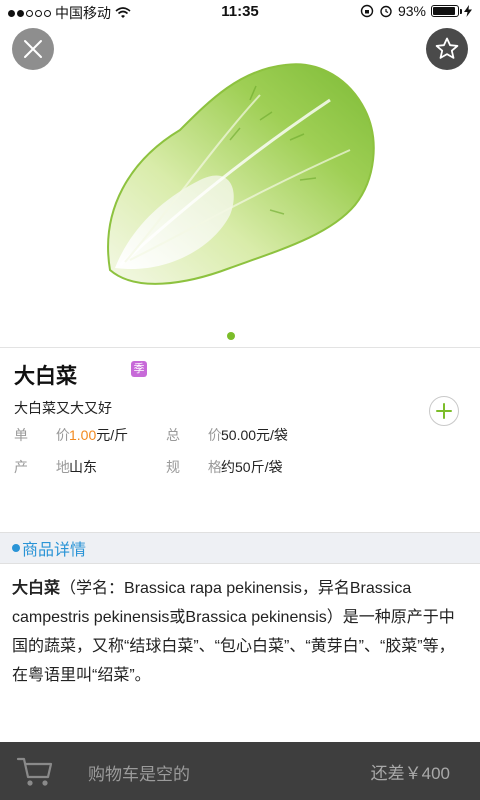 The image size is (480, 800). I want to click on status-right: 93%, so click(416, 11).